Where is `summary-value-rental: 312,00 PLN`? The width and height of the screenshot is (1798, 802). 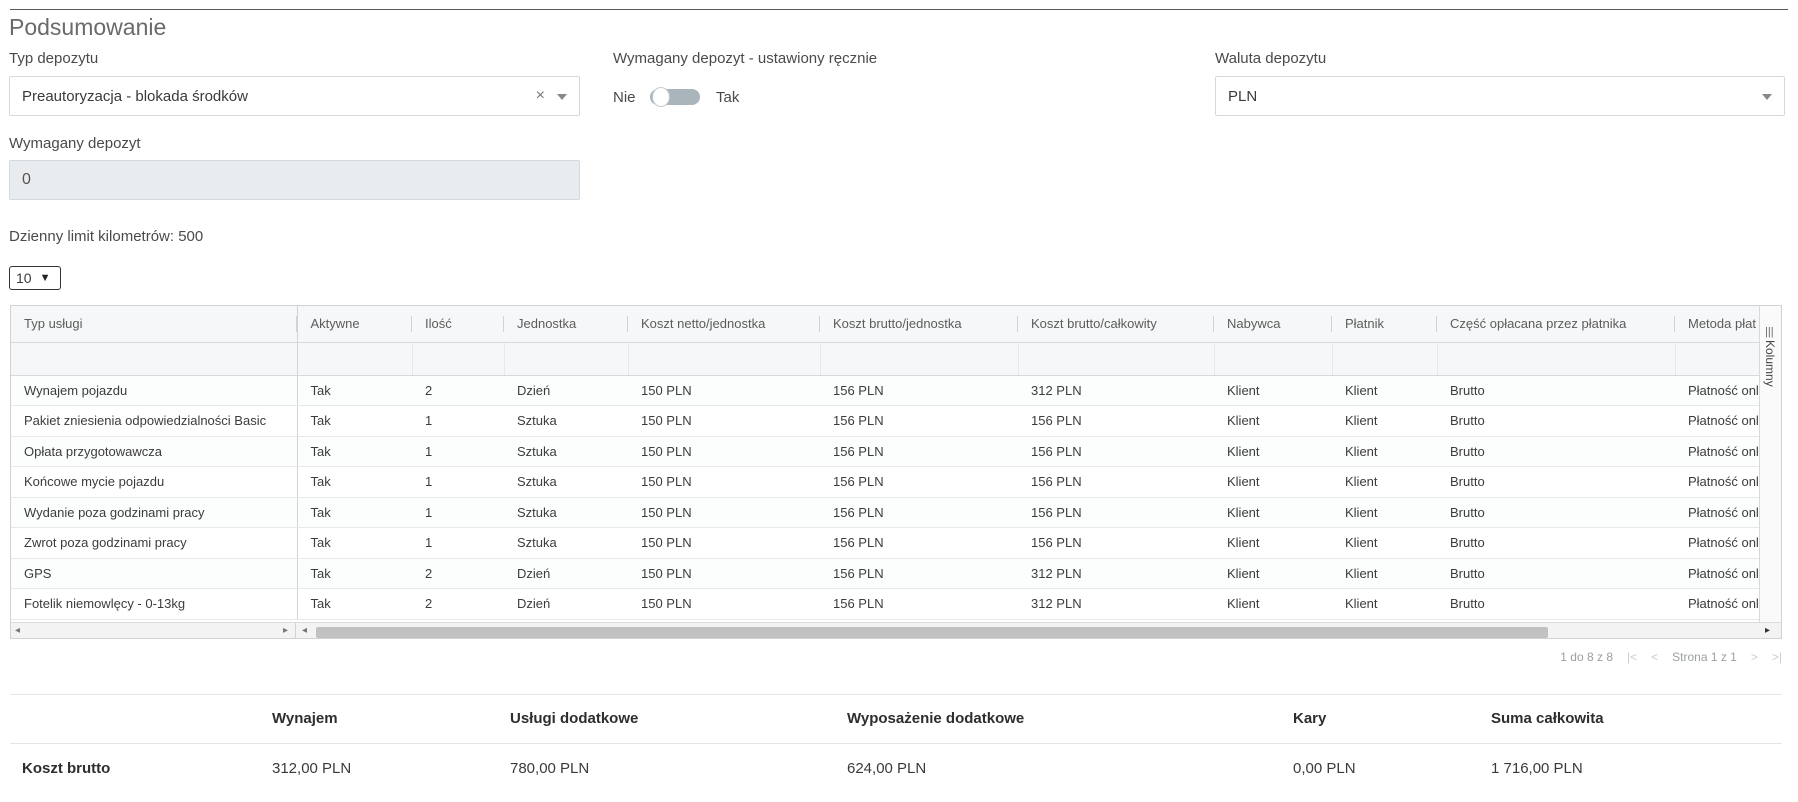
summary-value-rental: 312,00 PLN is located at coordinates (312, 768).